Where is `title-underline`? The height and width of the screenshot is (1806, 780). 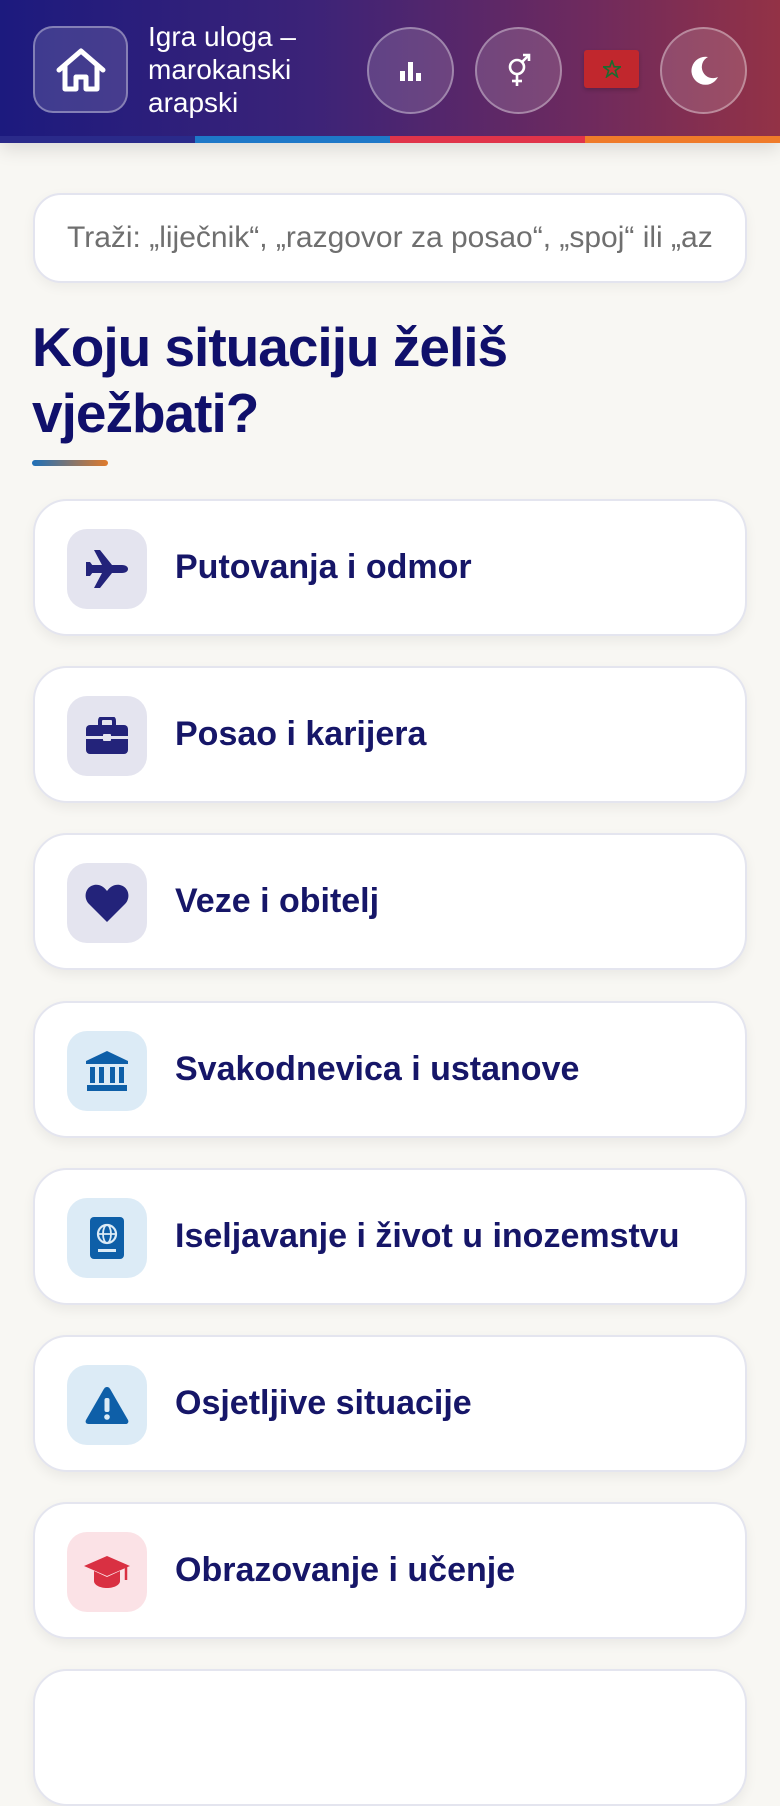 title-underline is located at coordinates (70, 463).